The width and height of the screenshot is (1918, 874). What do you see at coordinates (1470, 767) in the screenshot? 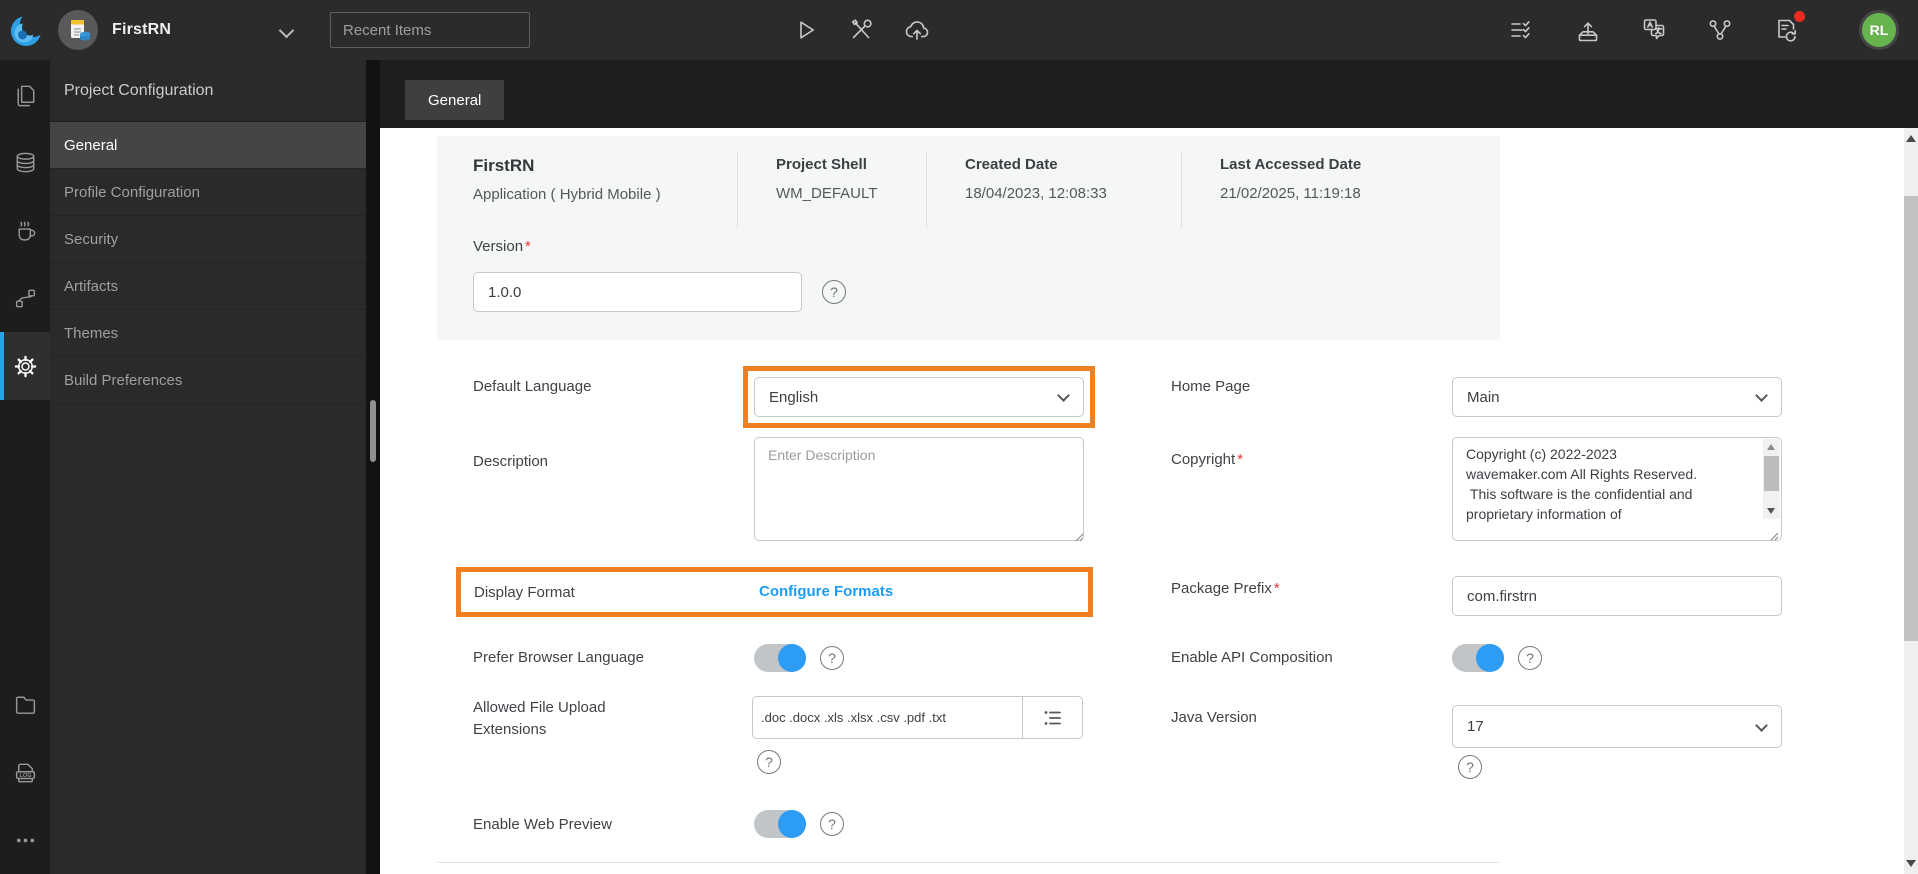
I see `java-version-help-icon: ?` at bounding box center [1470, 767].